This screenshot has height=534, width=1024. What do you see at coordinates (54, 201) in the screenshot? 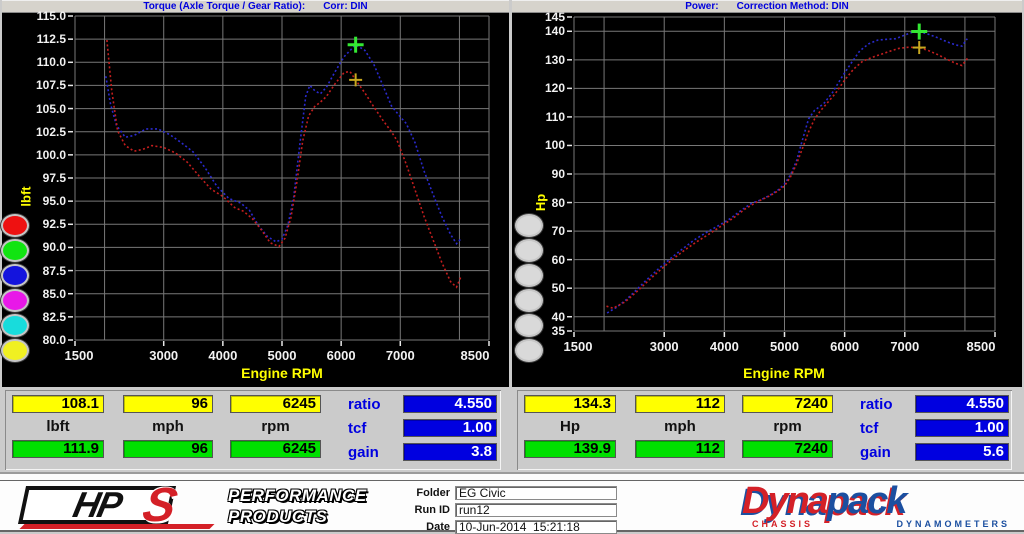
I see `y-tick-label: 95.0` at bounding box center [54, 201].